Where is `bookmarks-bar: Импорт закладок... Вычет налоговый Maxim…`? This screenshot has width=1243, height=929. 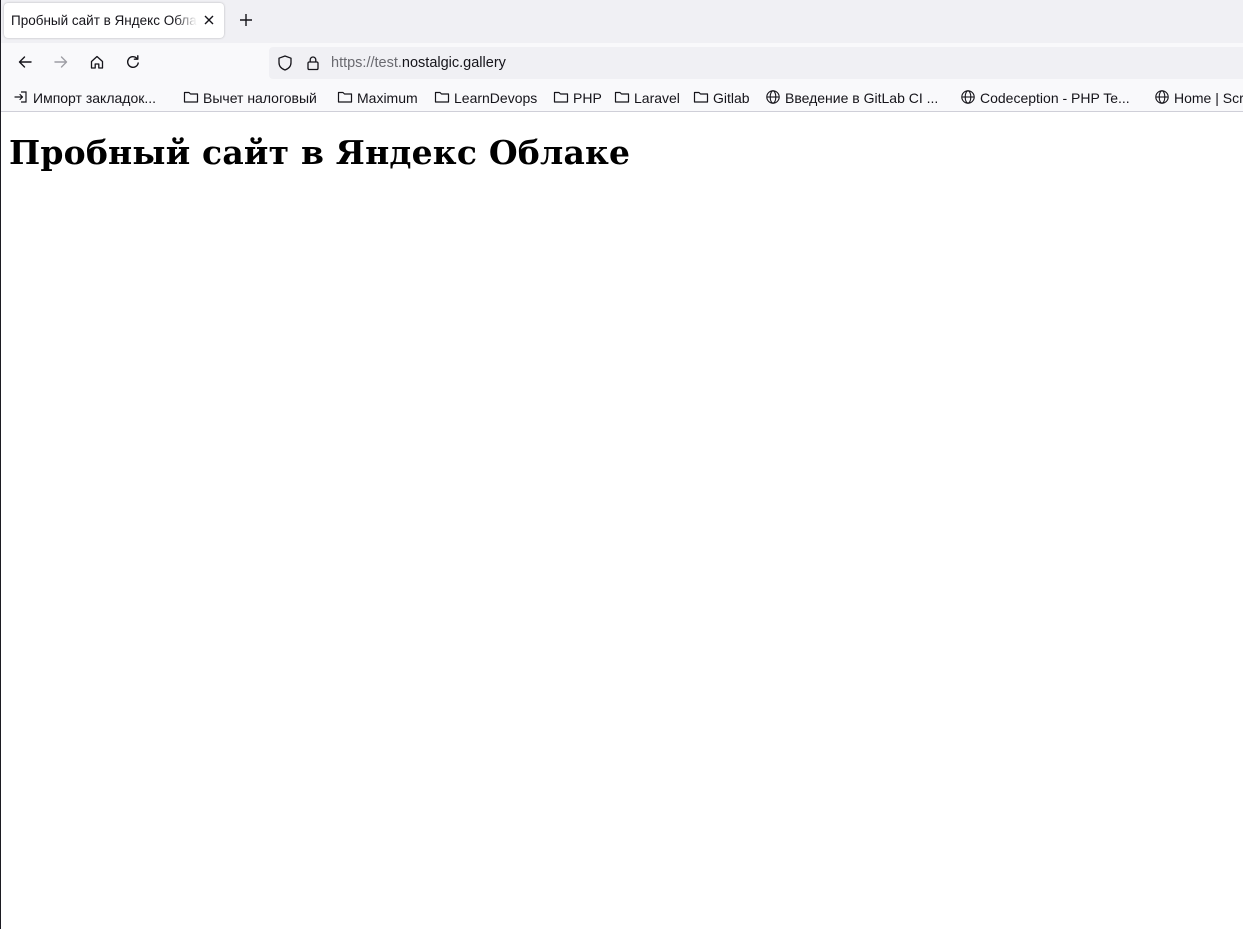
bookmarks-bar: Импорт закладок... Вычет налоговый Maxim… is located at coordinates (622, 97).